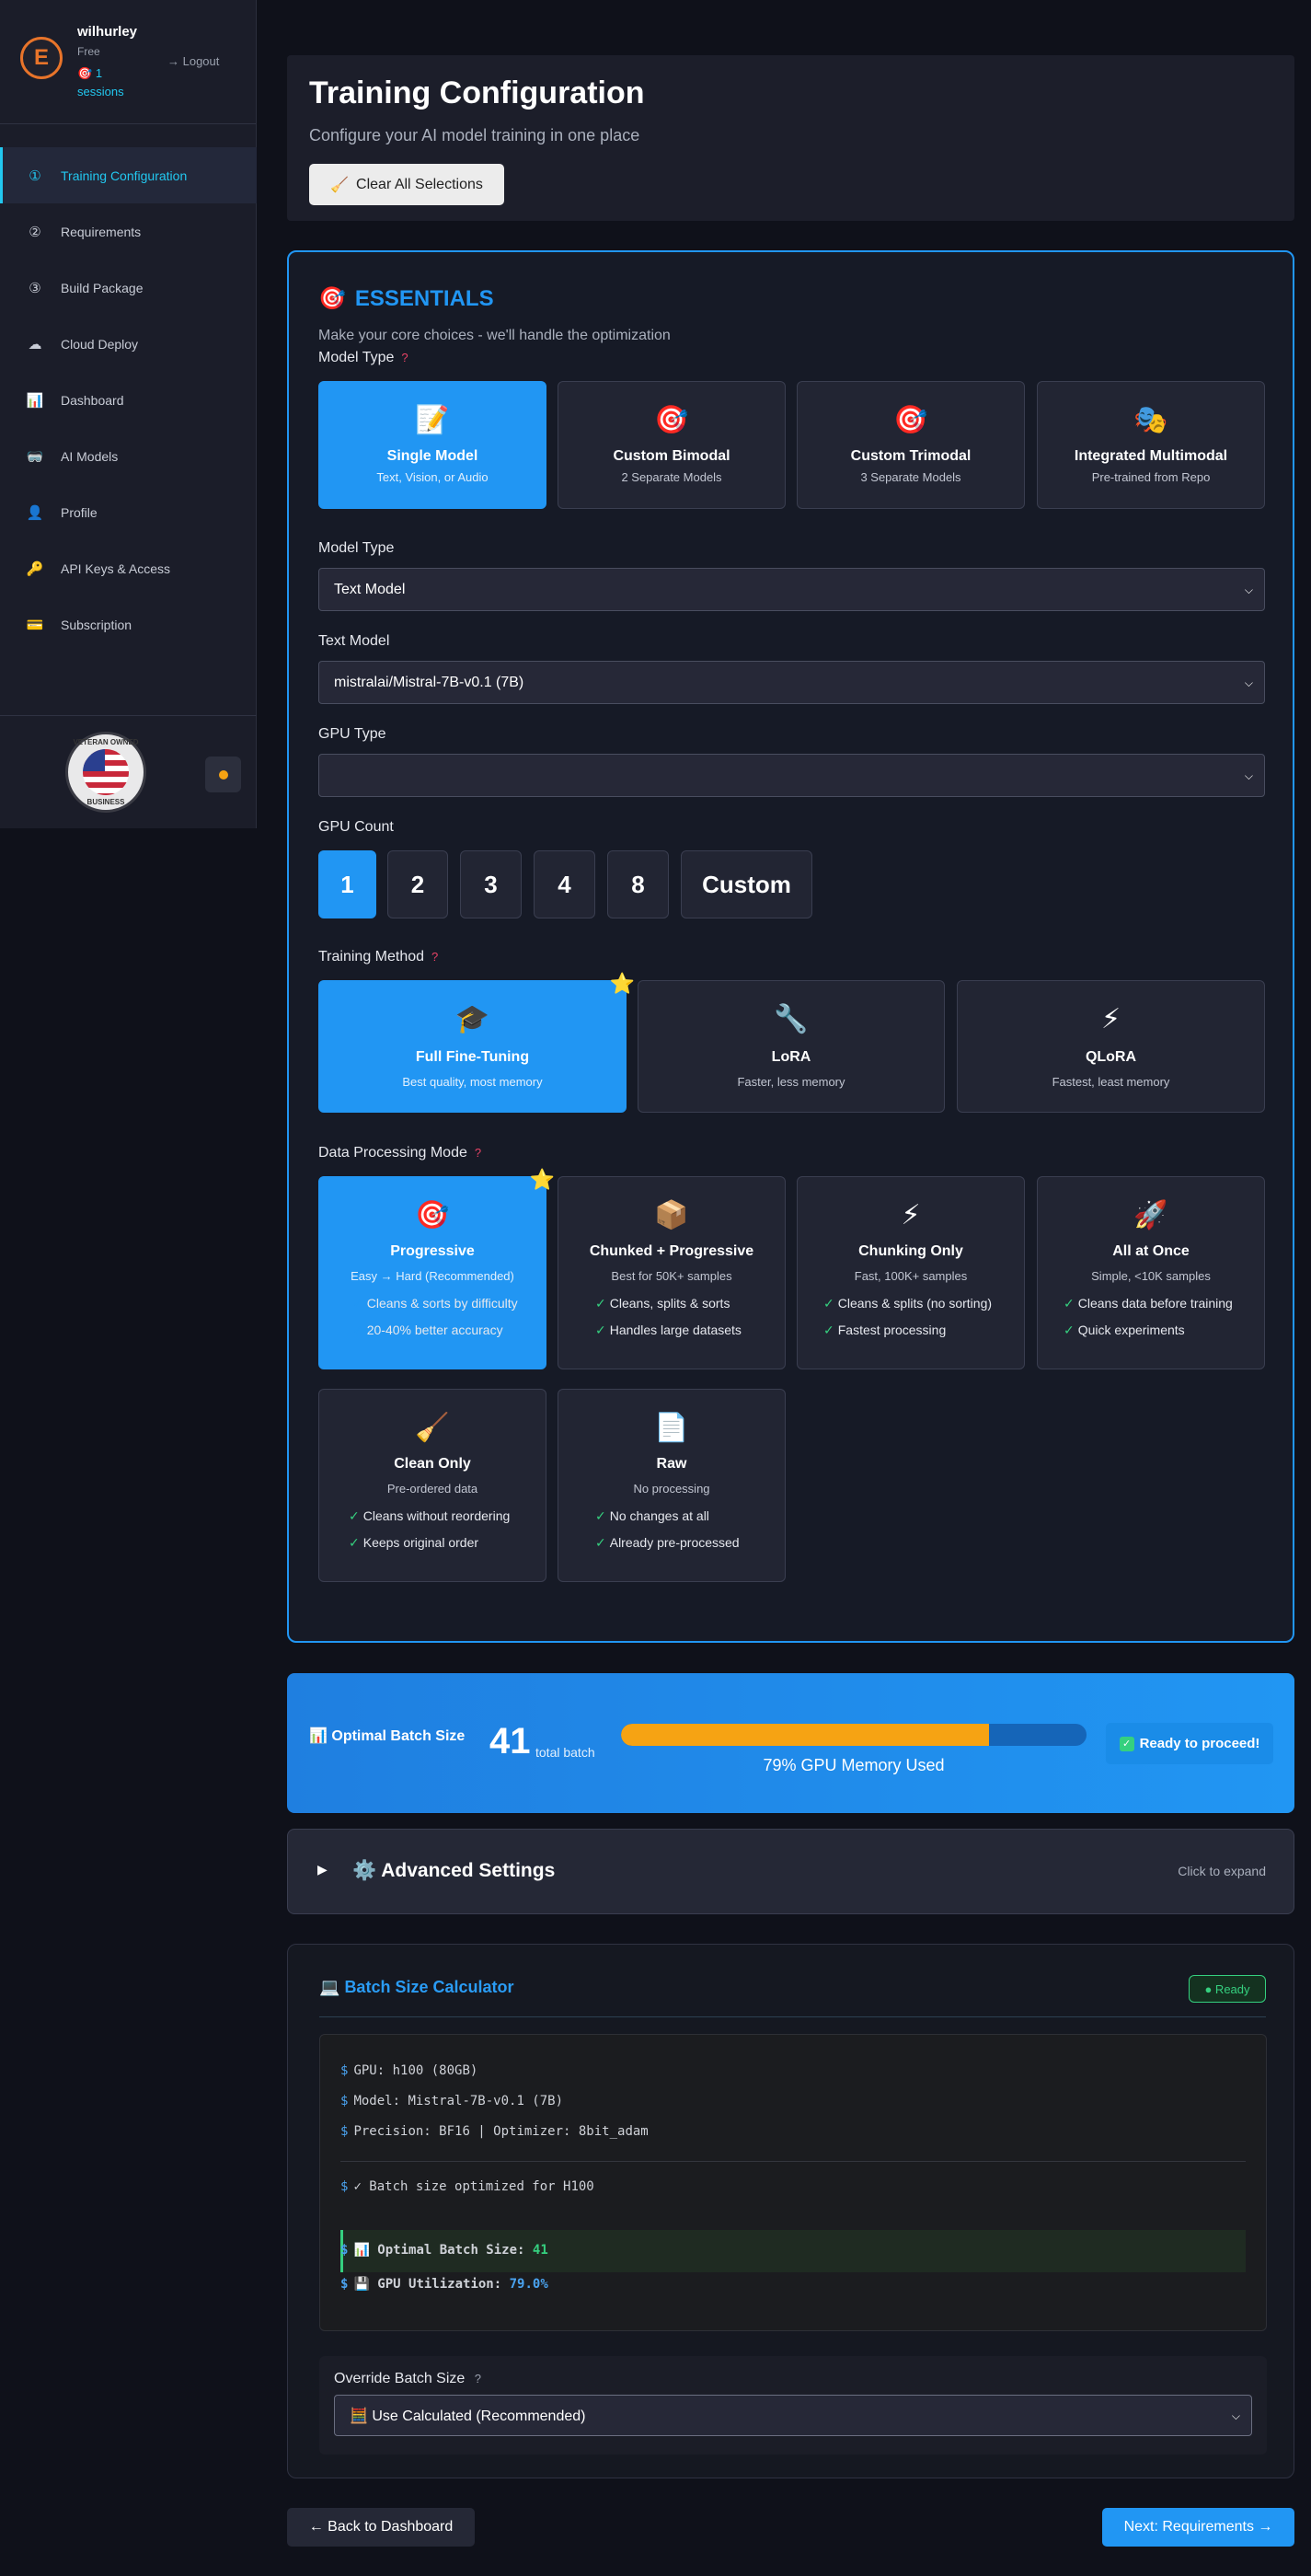 The width and height of the screenshot is (1311, 2576). Describe the element at coordinates (381, 2527) in the screenshot. I see `back-to-dashboard-button: ← Back to Dashboard` at that location.